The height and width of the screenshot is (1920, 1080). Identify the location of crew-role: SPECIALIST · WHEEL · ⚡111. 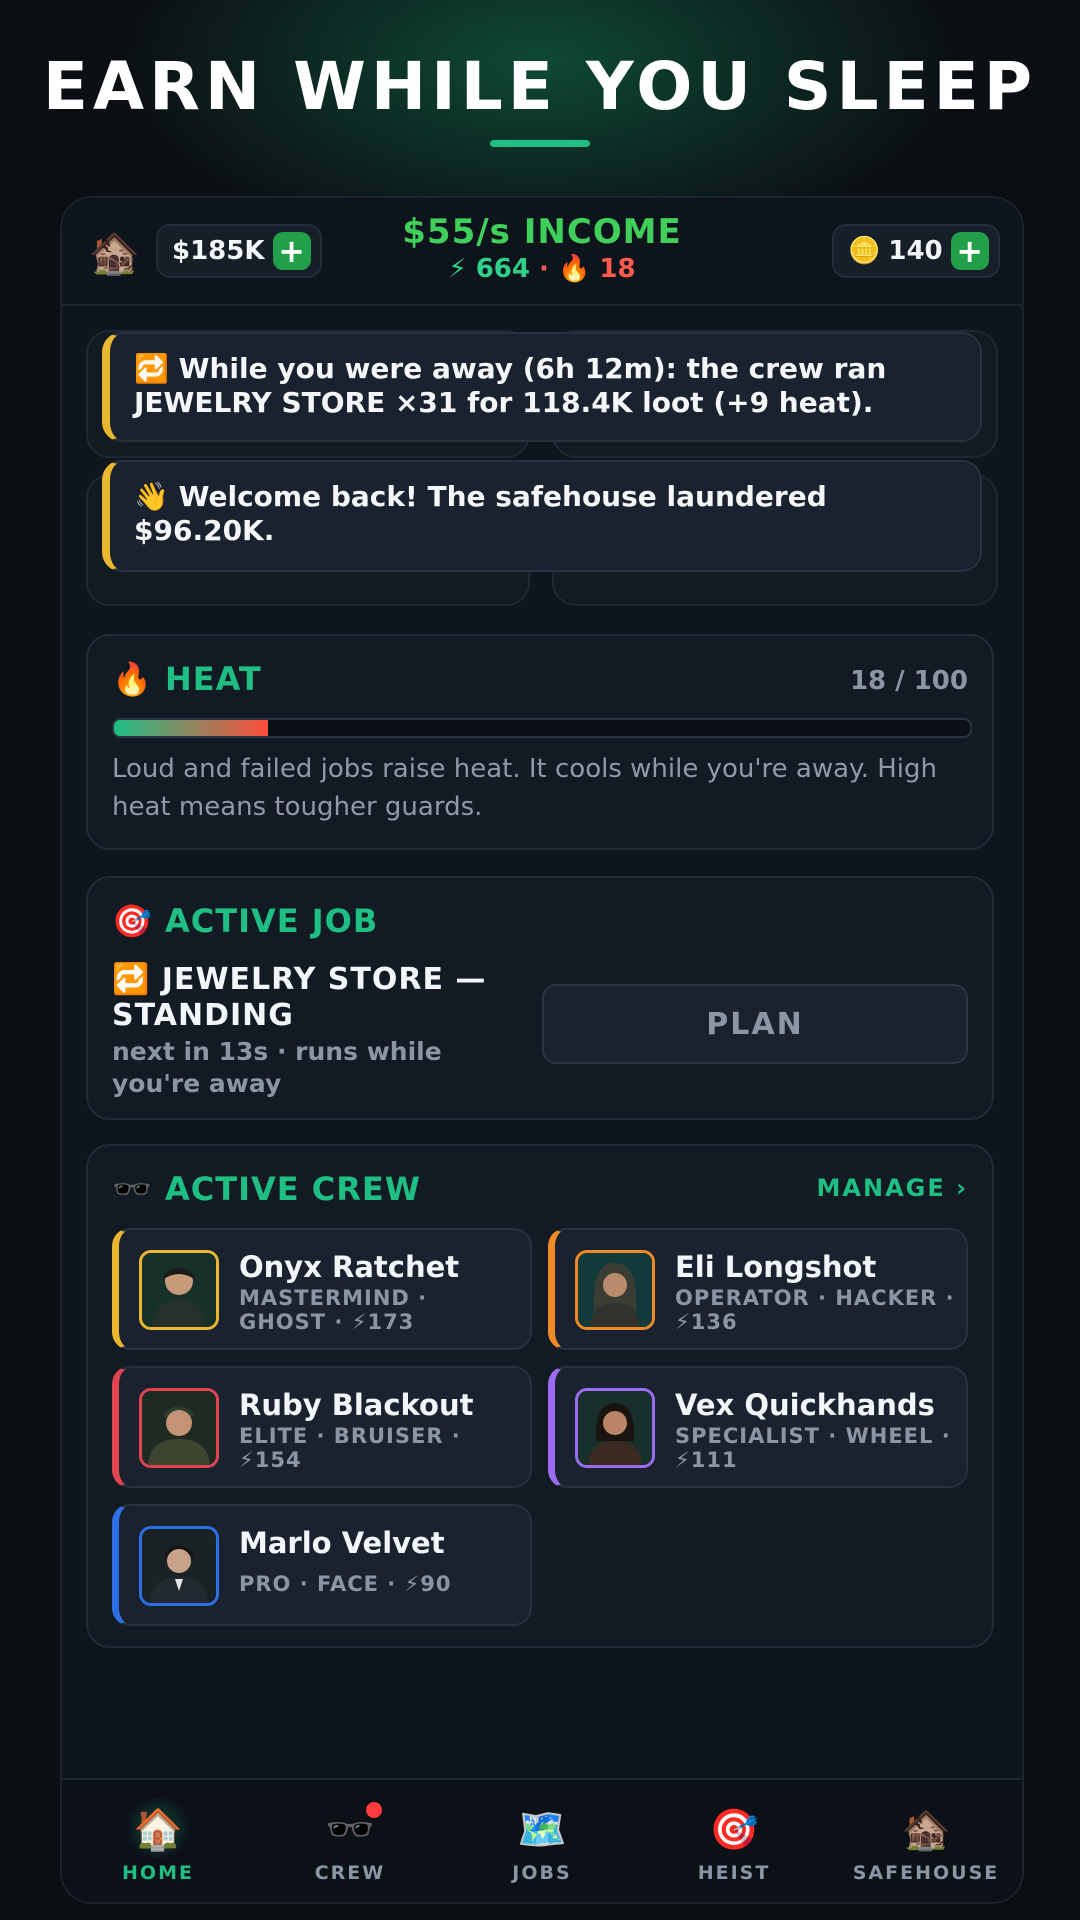
(813, 1448).